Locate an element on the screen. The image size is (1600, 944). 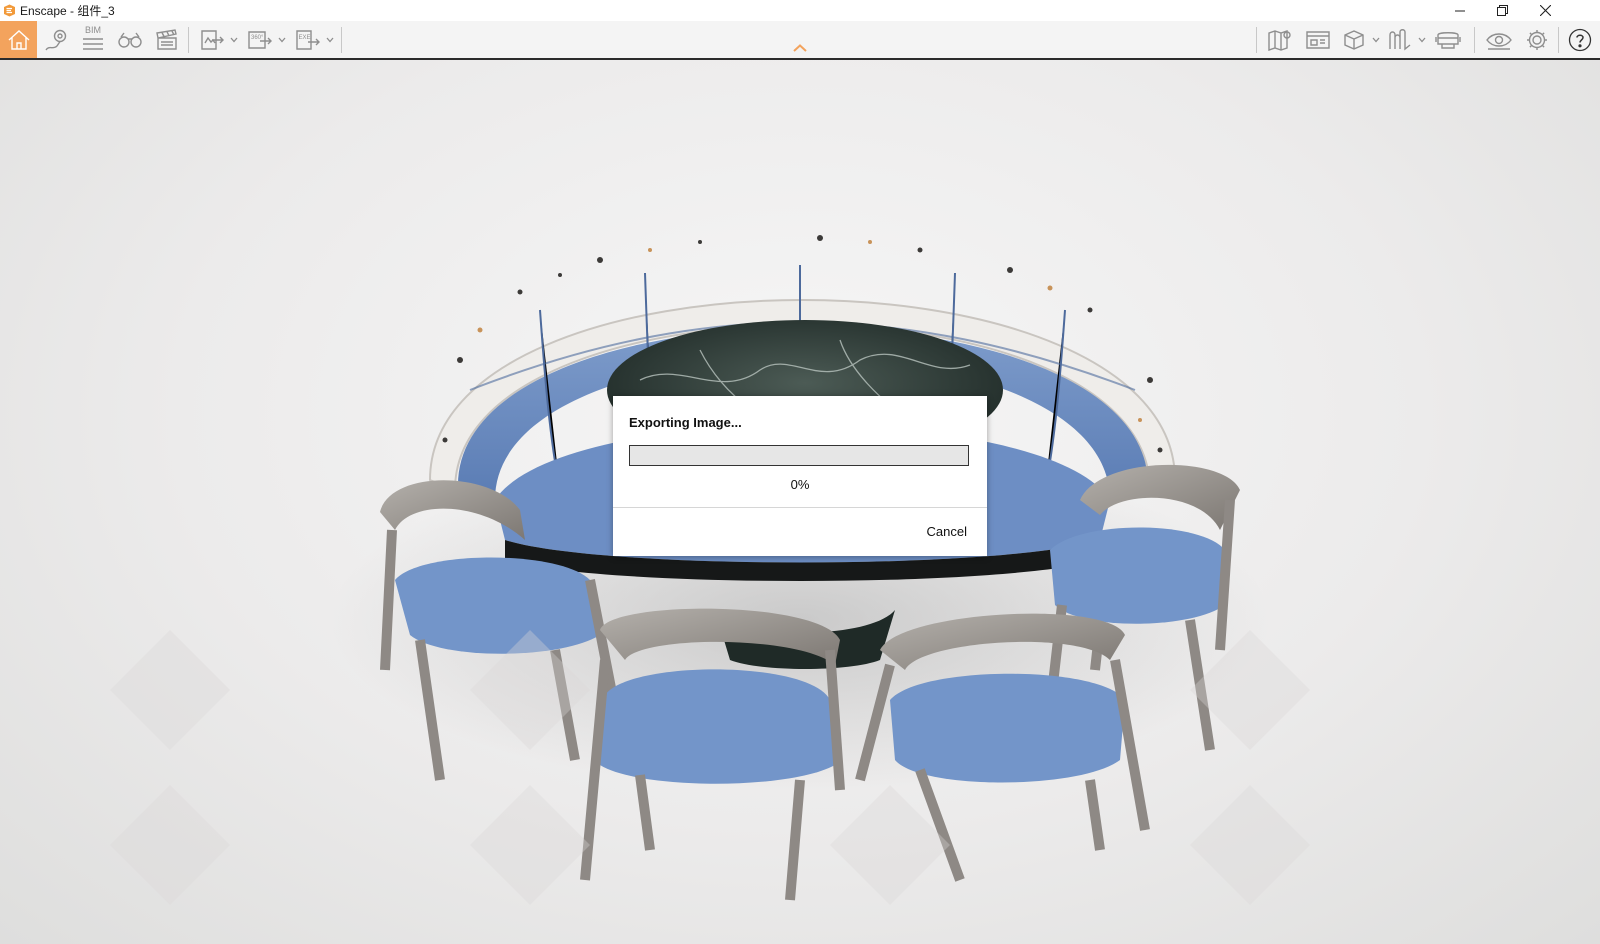
vr-headset-icon is located at coordinates (1448, 39).